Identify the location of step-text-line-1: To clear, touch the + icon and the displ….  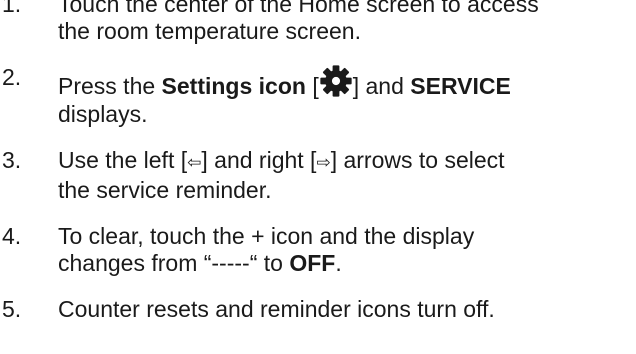
(266, 236).